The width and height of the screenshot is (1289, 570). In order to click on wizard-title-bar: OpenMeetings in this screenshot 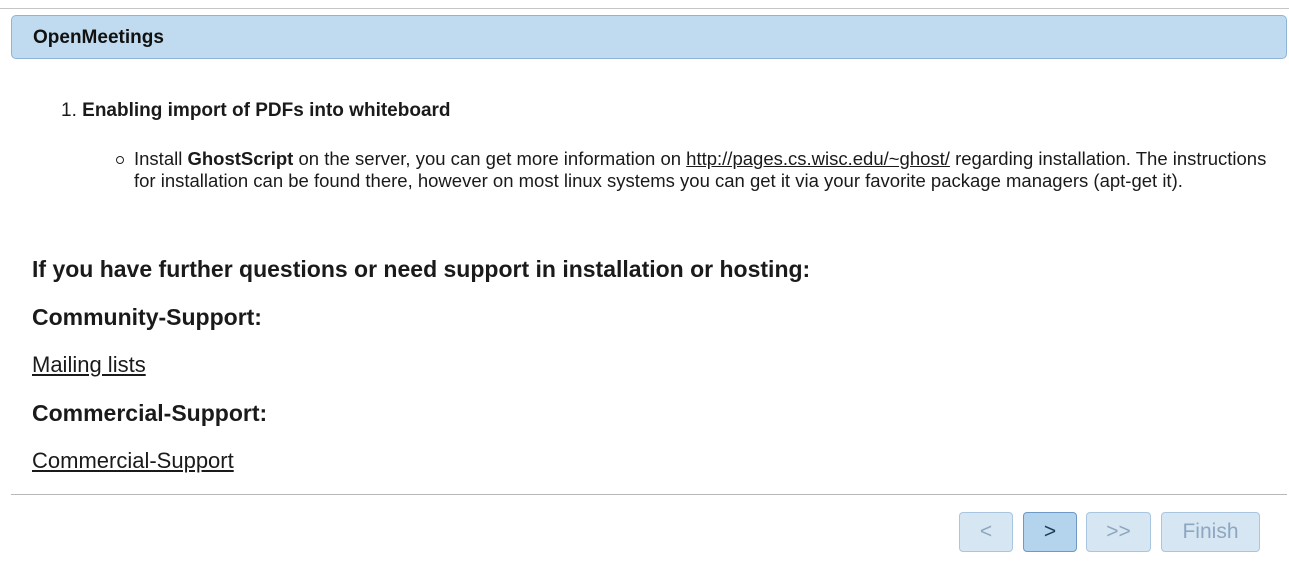, I will do `click(649, 37)`.